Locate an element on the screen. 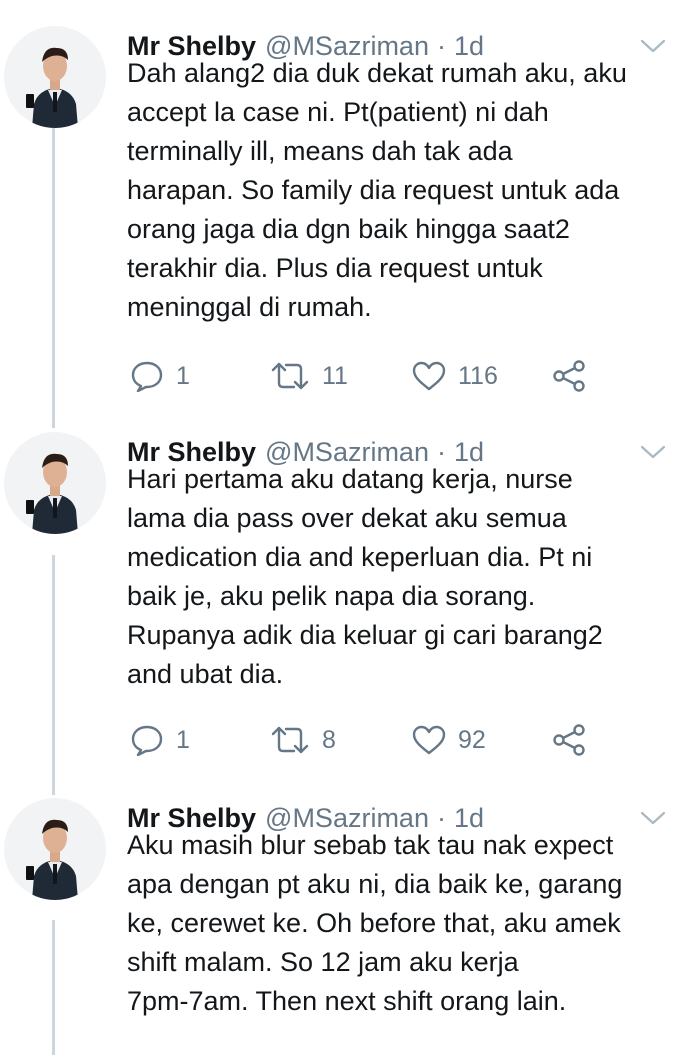  retweet-count: 11 is located at coordinates (335, 375).